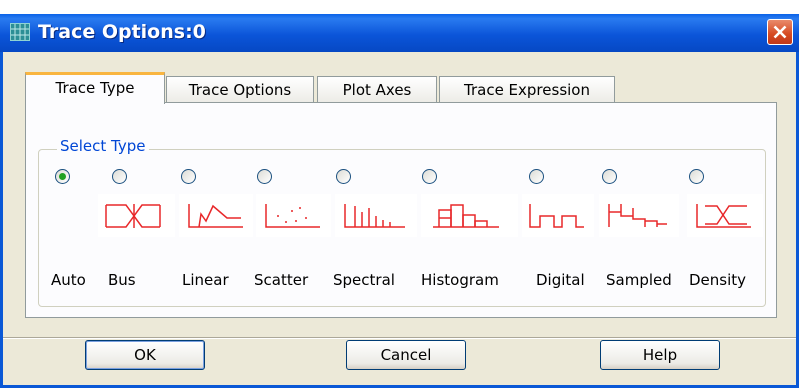 The width and height of the screenshot is (799, 388). I want to click on radio-histogram, so click(429, 176).